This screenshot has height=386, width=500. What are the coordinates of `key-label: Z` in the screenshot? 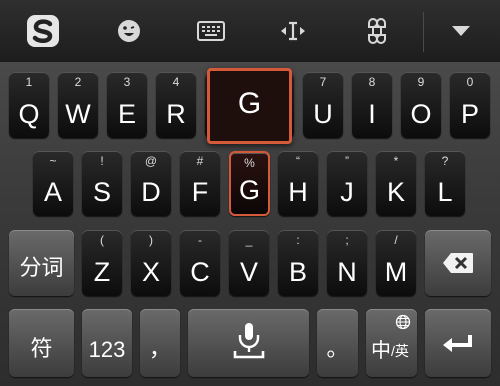 It's located at (102, 272).